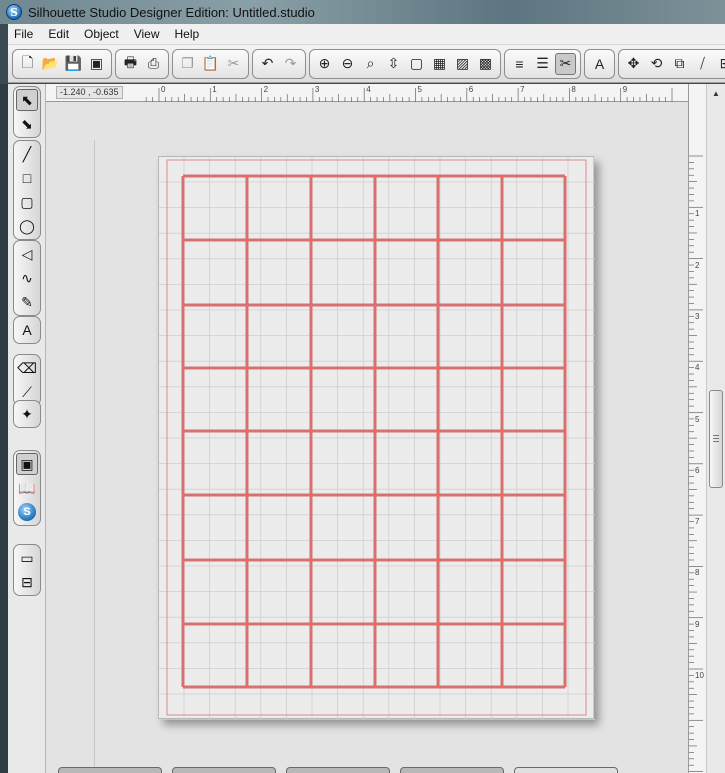 This screenshot has width=725, height=773. Describe the element at coordinates (697, 265) in the screenshot. I see `ruler-number: 2` at that location.